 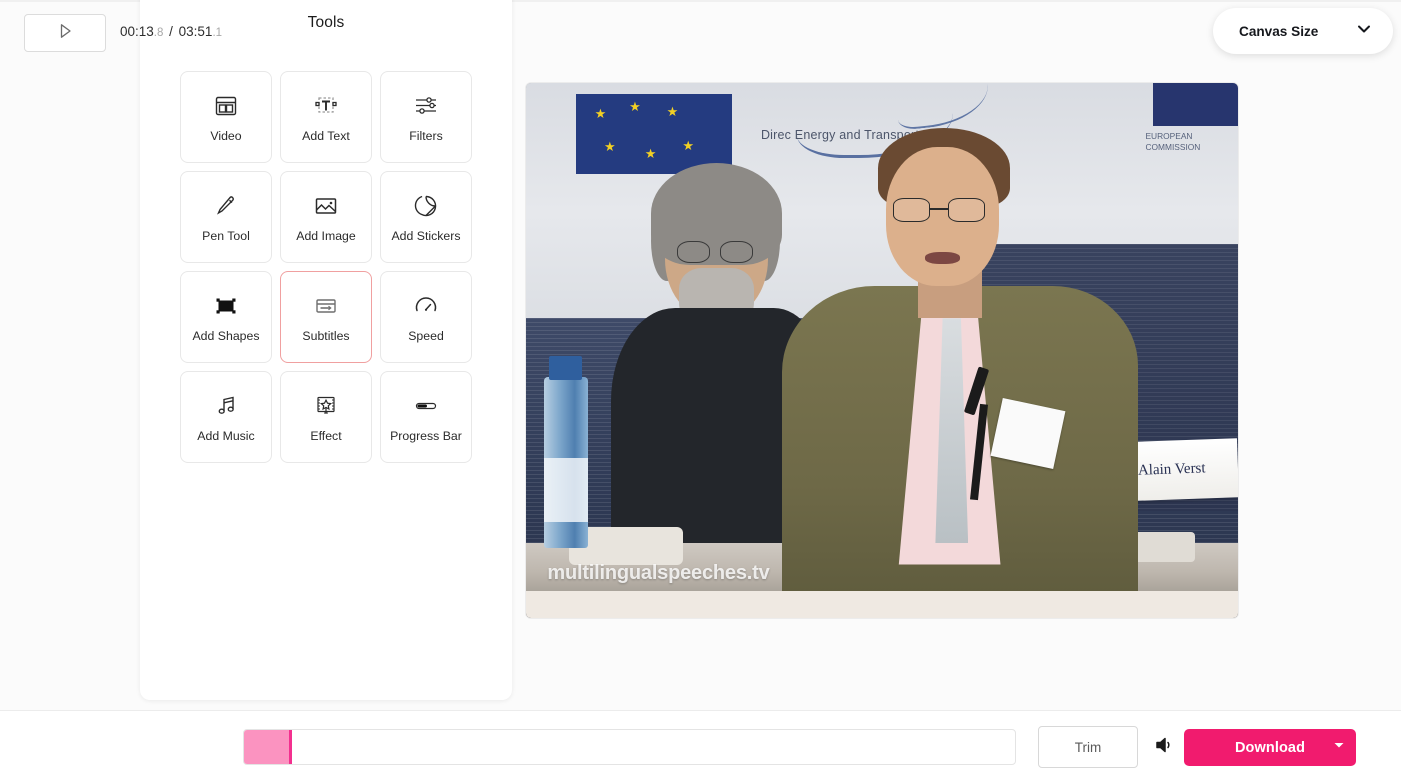 I want to click on download-label: Download, so click(x=1270, y=747).